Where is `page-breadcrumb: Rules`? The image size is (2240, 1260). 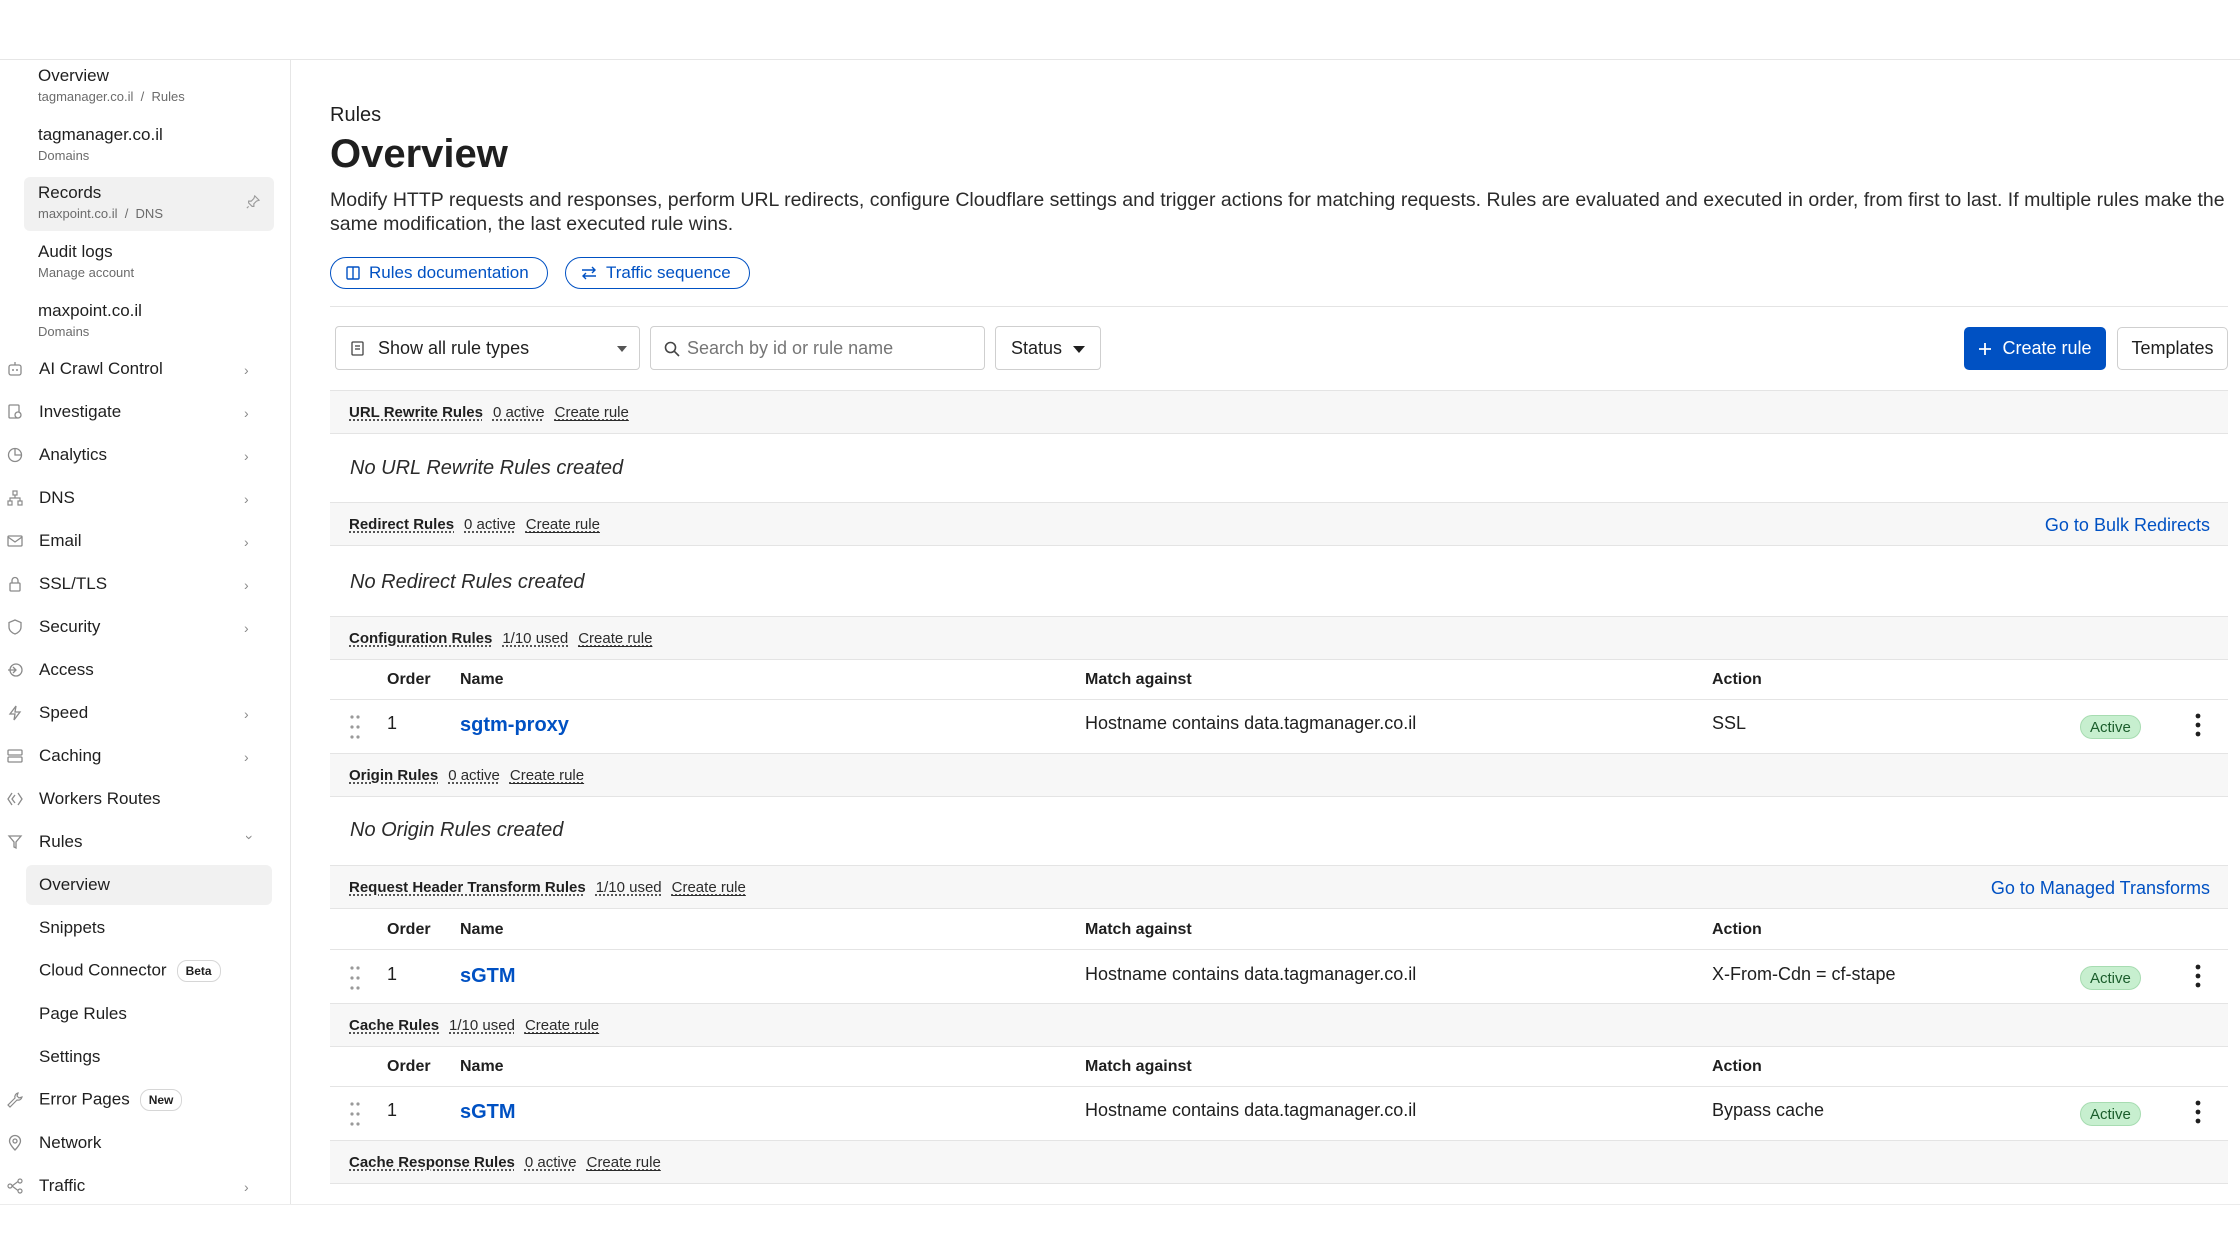 page-breadcrumb: Rules is located at coordinates (356, 115).